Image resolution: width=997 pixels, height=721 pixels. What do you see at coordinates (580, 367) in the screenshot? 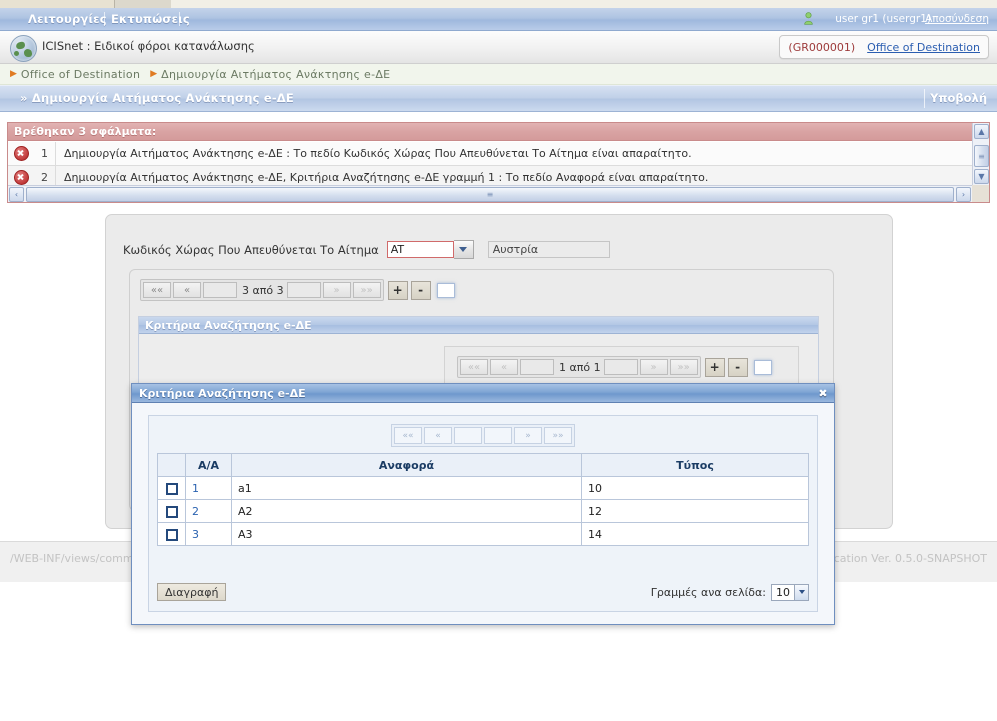
I see `criteria-pager-page-text: 1 από 1` at bounding box center [580, 367].